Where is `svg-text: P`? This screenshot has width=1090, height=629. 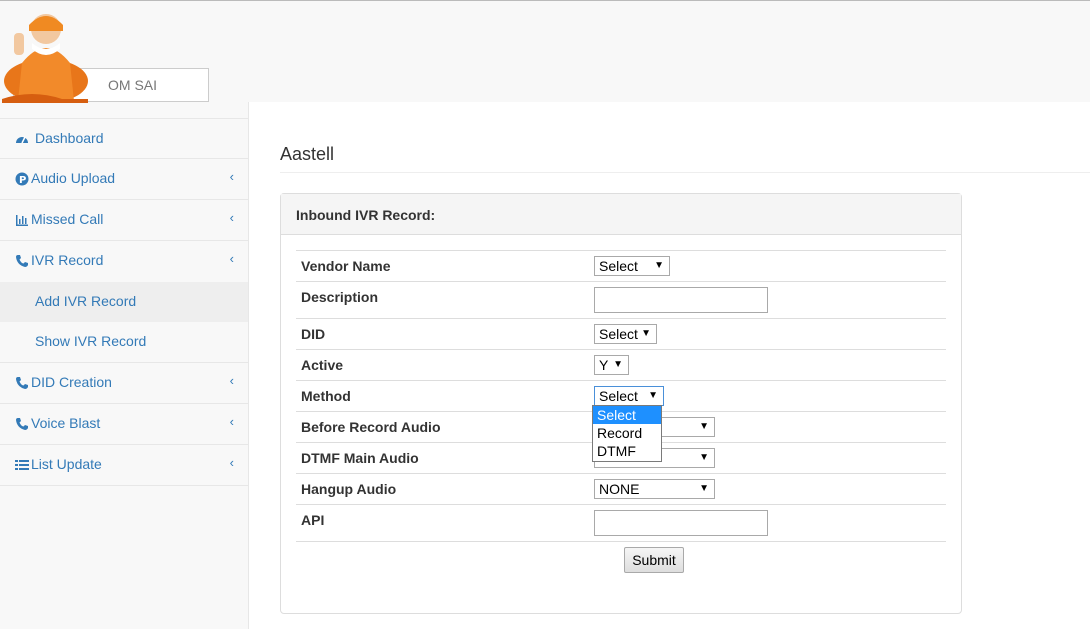 svg-text: P is located at coordinates (22, 180).